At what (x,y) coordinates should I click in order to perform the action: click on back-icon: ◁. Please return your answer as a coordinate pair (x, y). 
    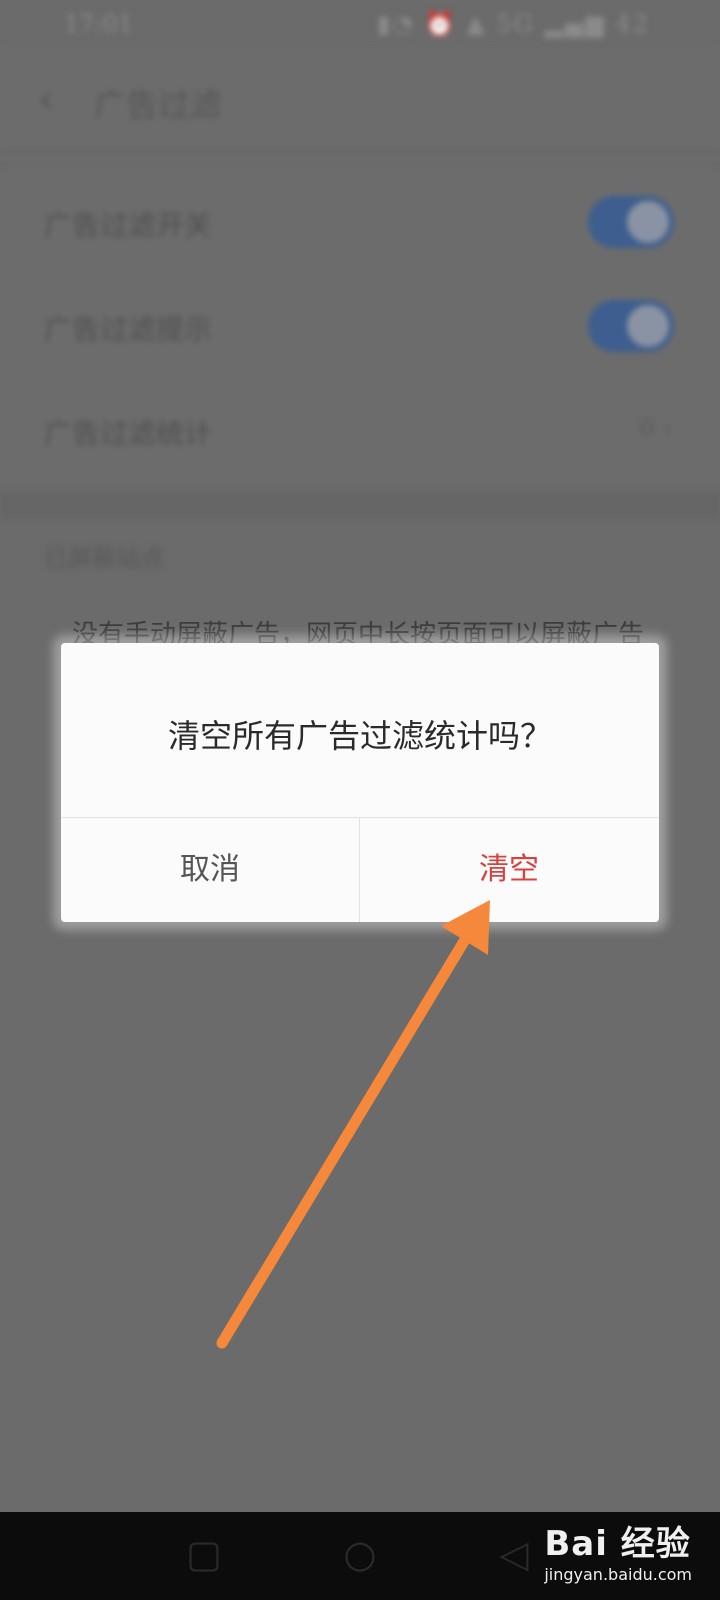
    Looking at the image, I should click on (514, 1554).